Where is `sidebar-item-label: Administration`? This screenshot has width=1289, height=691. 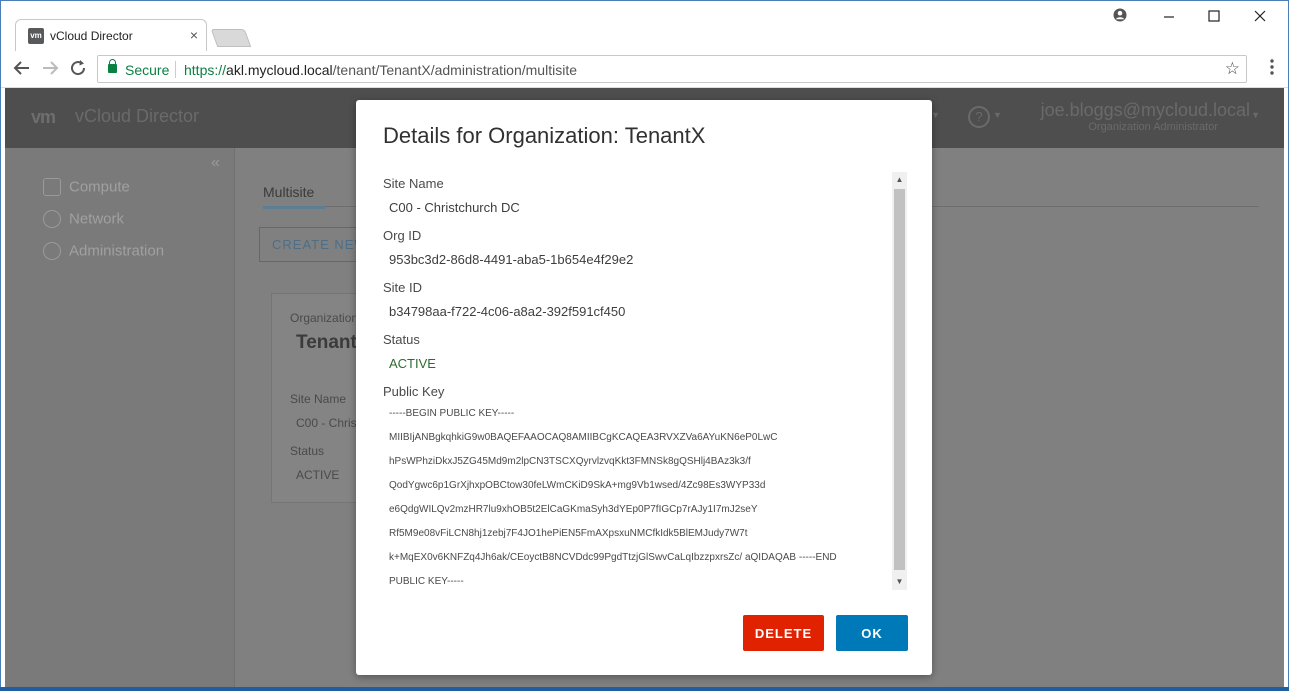 sidebar-item-label: Administration is located at coordinates (117, 251).